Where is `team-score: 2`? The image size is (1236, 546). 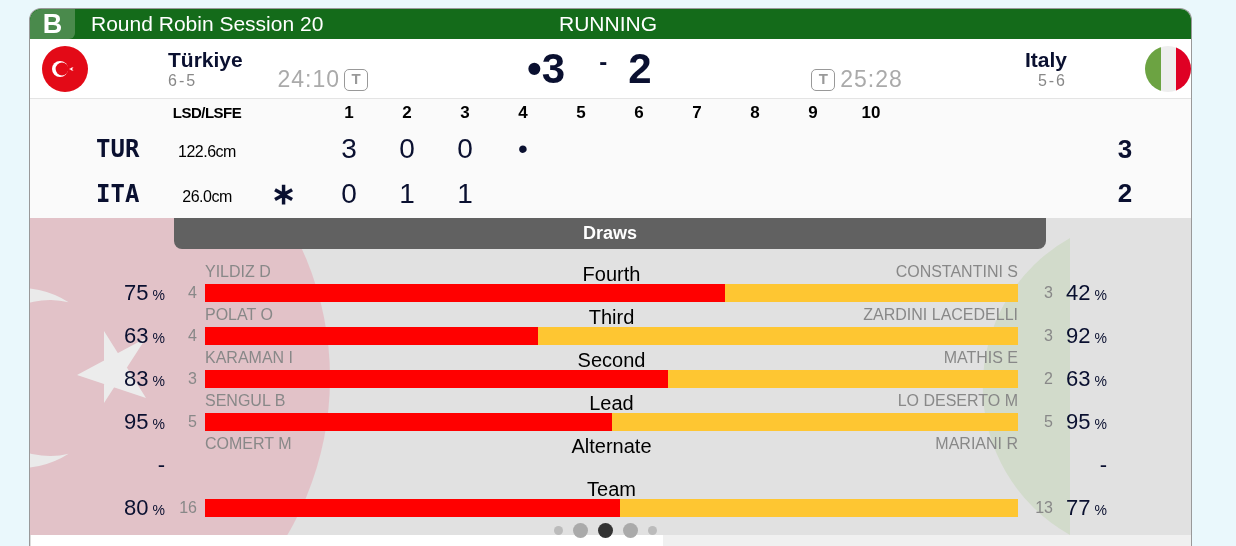 team-score: 2 is located at coordinates (640, 68).